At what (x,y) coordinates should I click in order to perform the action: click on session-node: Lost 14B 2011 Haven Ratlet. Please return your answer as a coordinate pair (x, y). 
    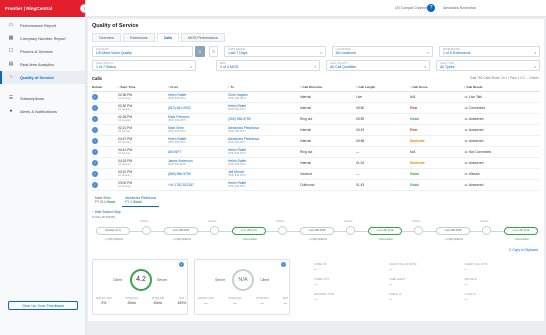
    Looking at the image, I should click on (249, 234).